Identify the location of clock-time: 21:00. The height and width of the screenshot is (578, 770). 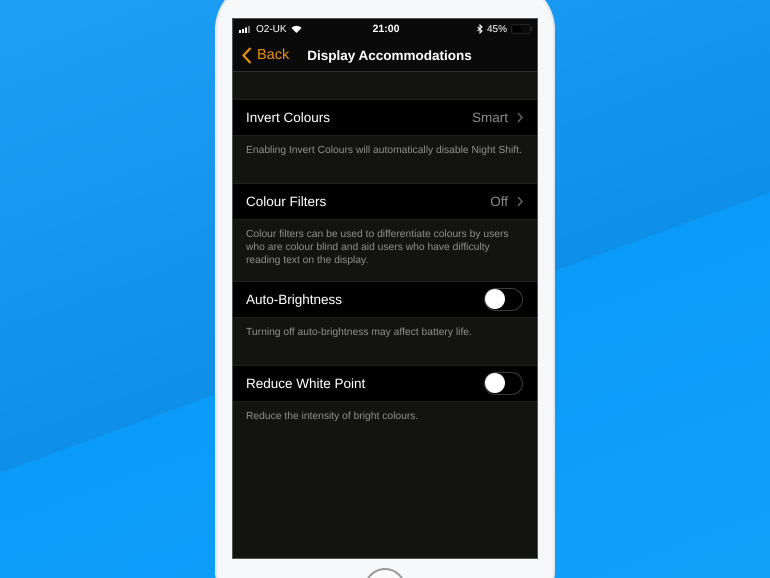
(386, 29).